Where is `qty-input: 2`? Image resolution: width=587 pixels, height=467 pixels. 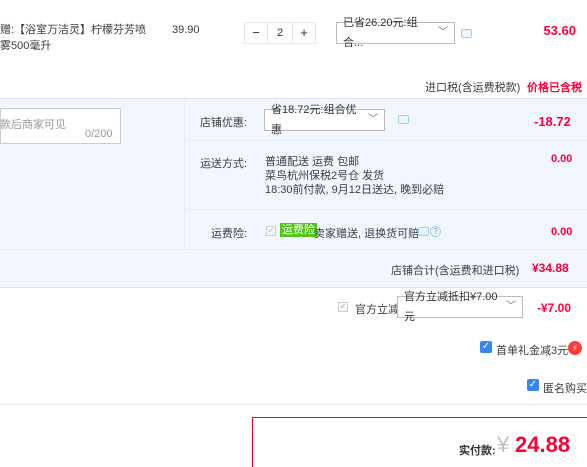 qty-input: 2 is located at coordinates (280, 33).